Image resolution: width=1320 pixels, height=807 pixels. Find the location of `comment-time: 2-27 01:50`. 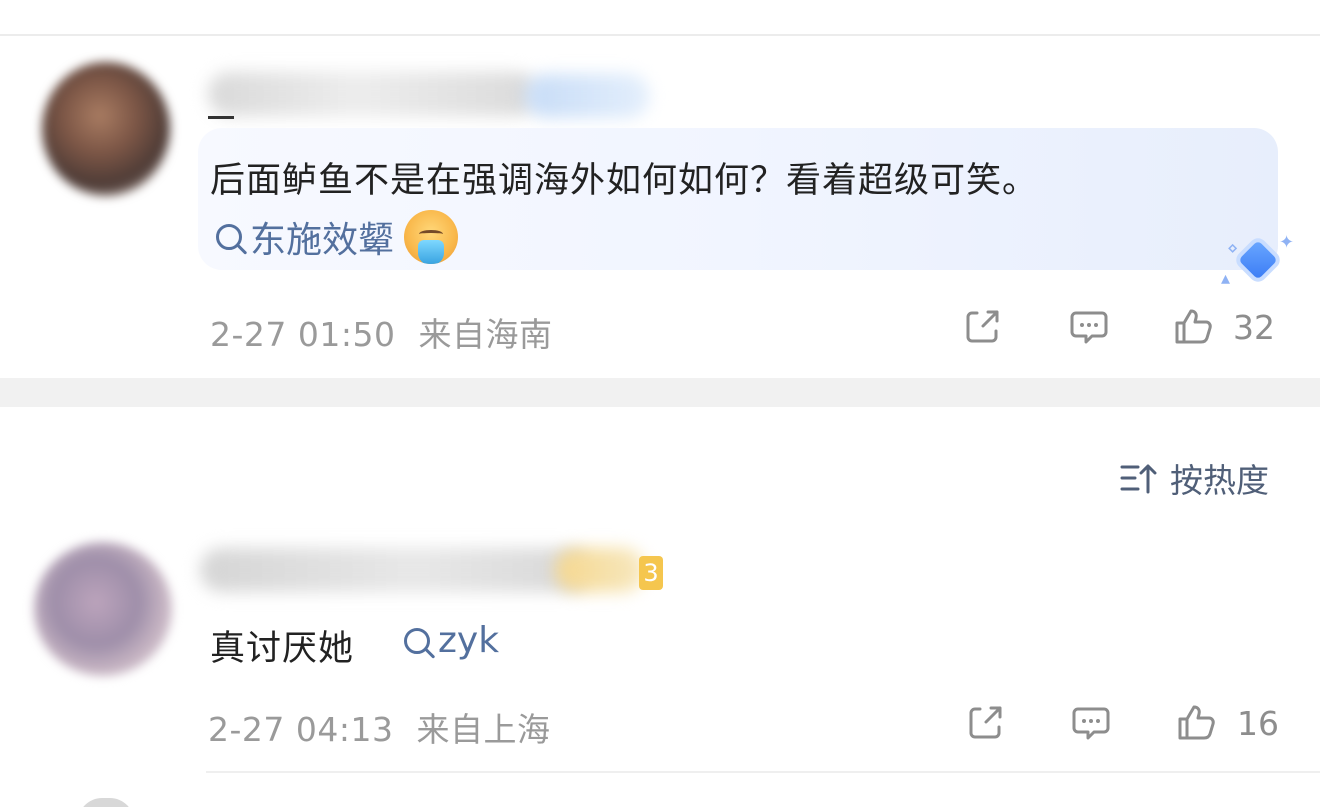

comment-time: 2-27 01:50 is located at coordinates (303, 334).